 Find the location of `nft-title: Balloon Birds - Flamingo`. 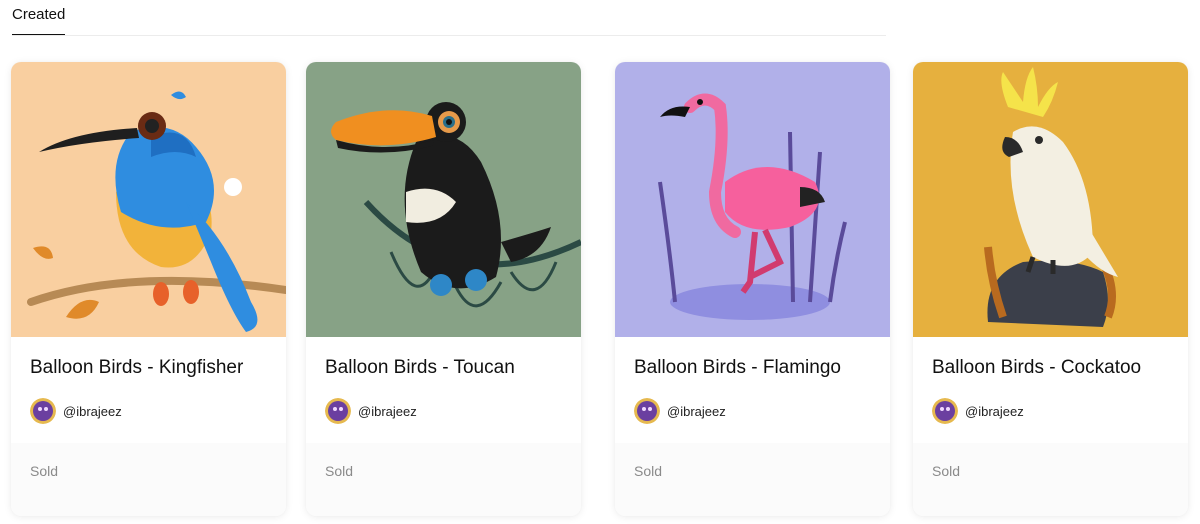

nft-title: Balloon Birds - Flamingo is located at coordinates (737, 368).